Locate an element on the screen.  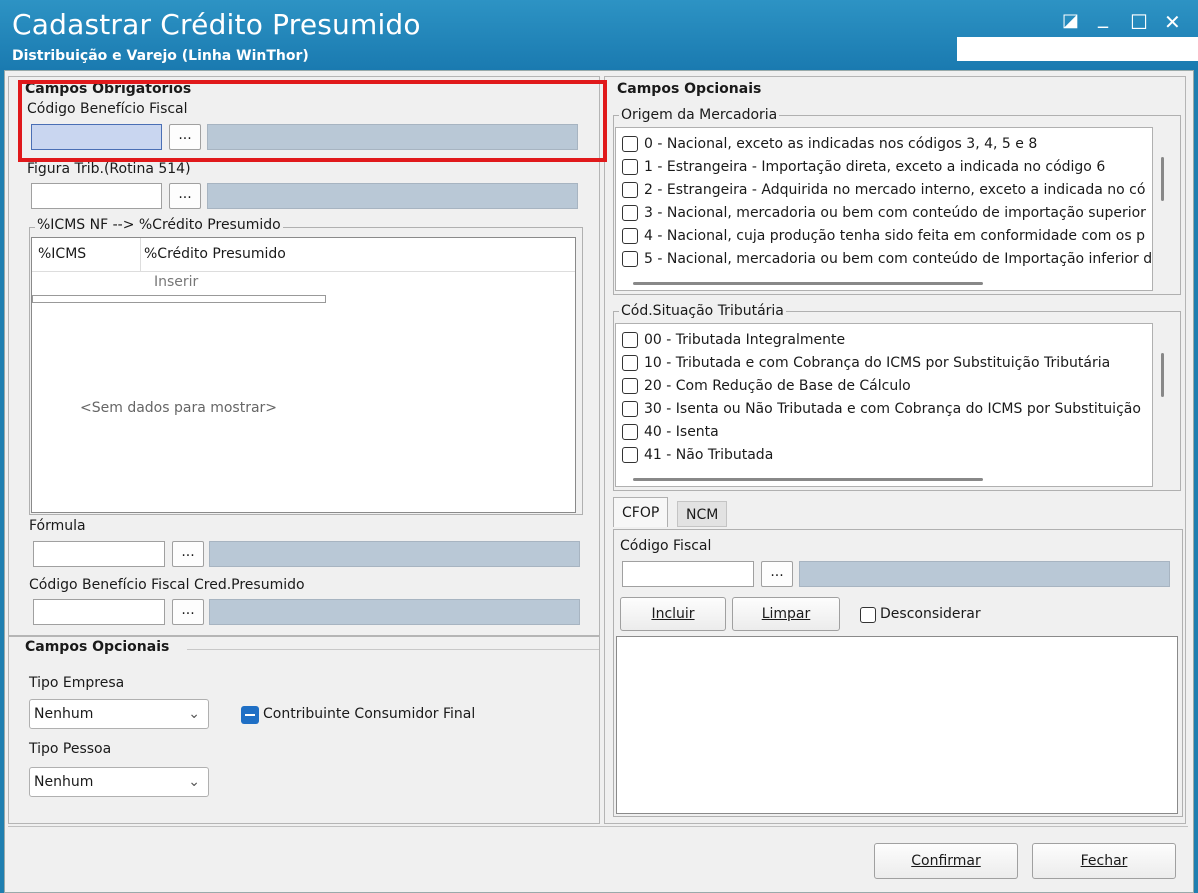
limpar-button: Limpar is located at coordinates (786, 614).